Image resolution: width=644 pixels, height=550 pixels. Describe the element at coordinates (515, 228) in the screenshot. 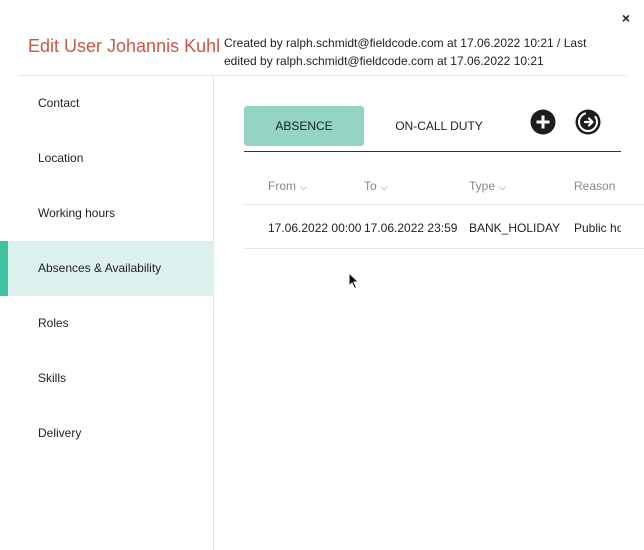

I see `cell-type: BANK_HOLIDAY` at that location.